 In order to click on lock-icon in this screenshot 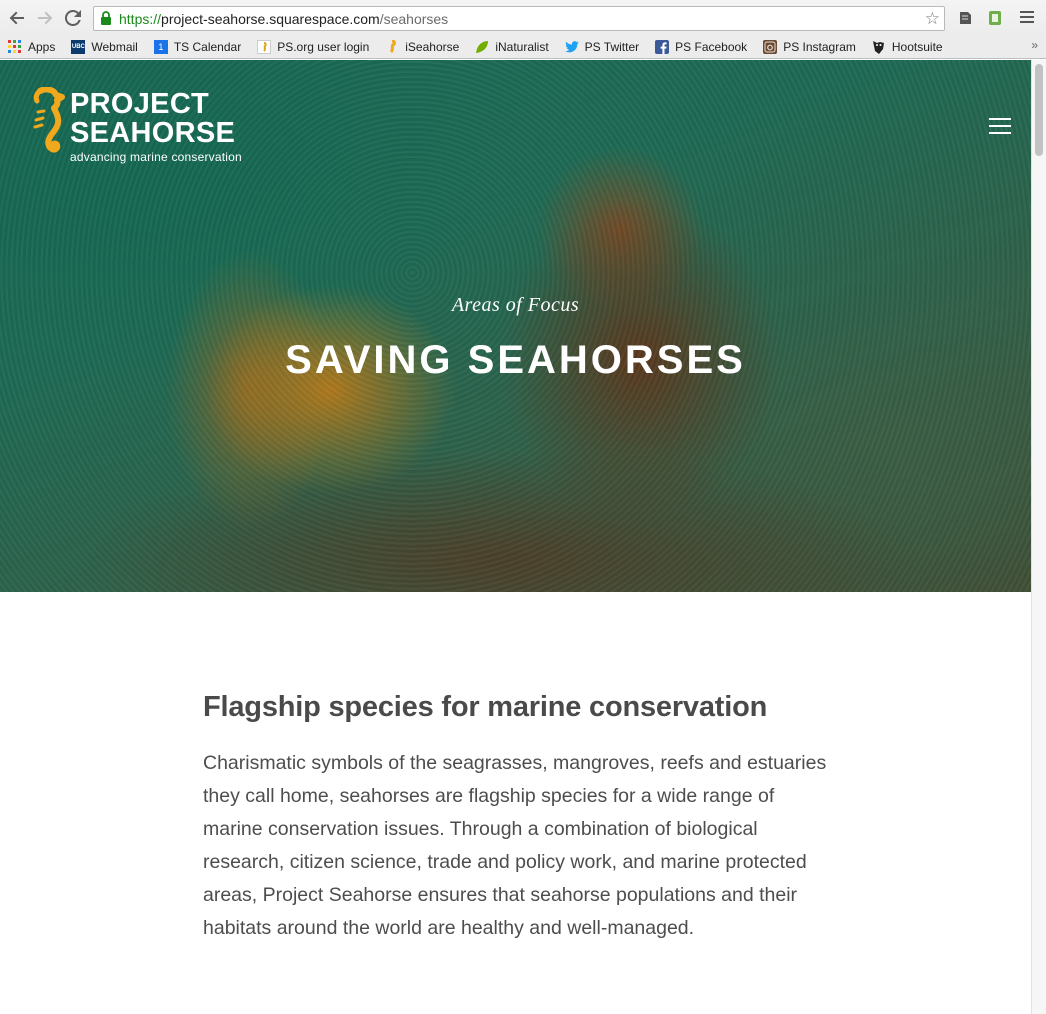, I will do `click(107, 18)`.